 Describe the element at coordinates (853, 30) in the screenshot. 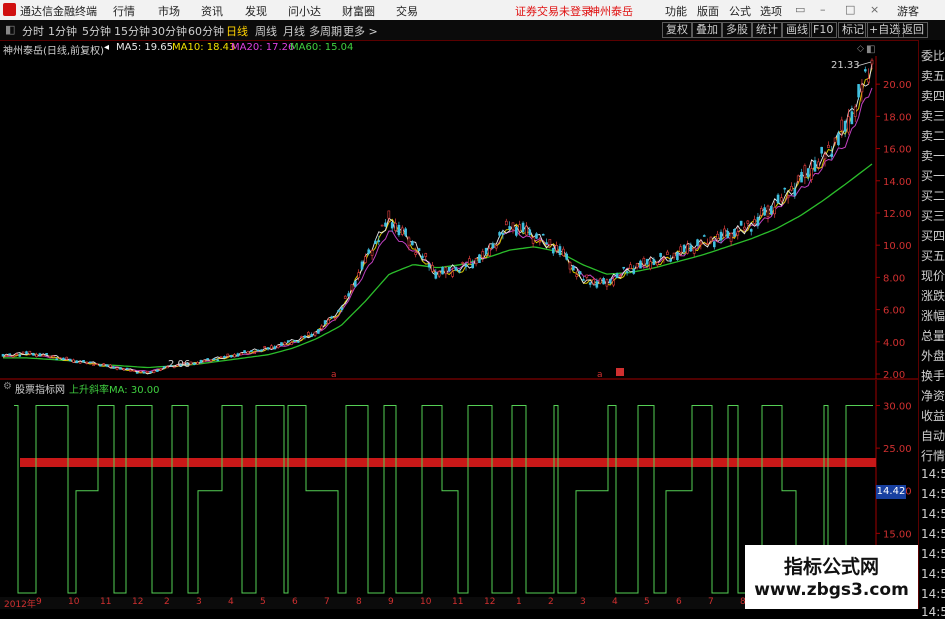

I see `mark-button: 标记` at that location.